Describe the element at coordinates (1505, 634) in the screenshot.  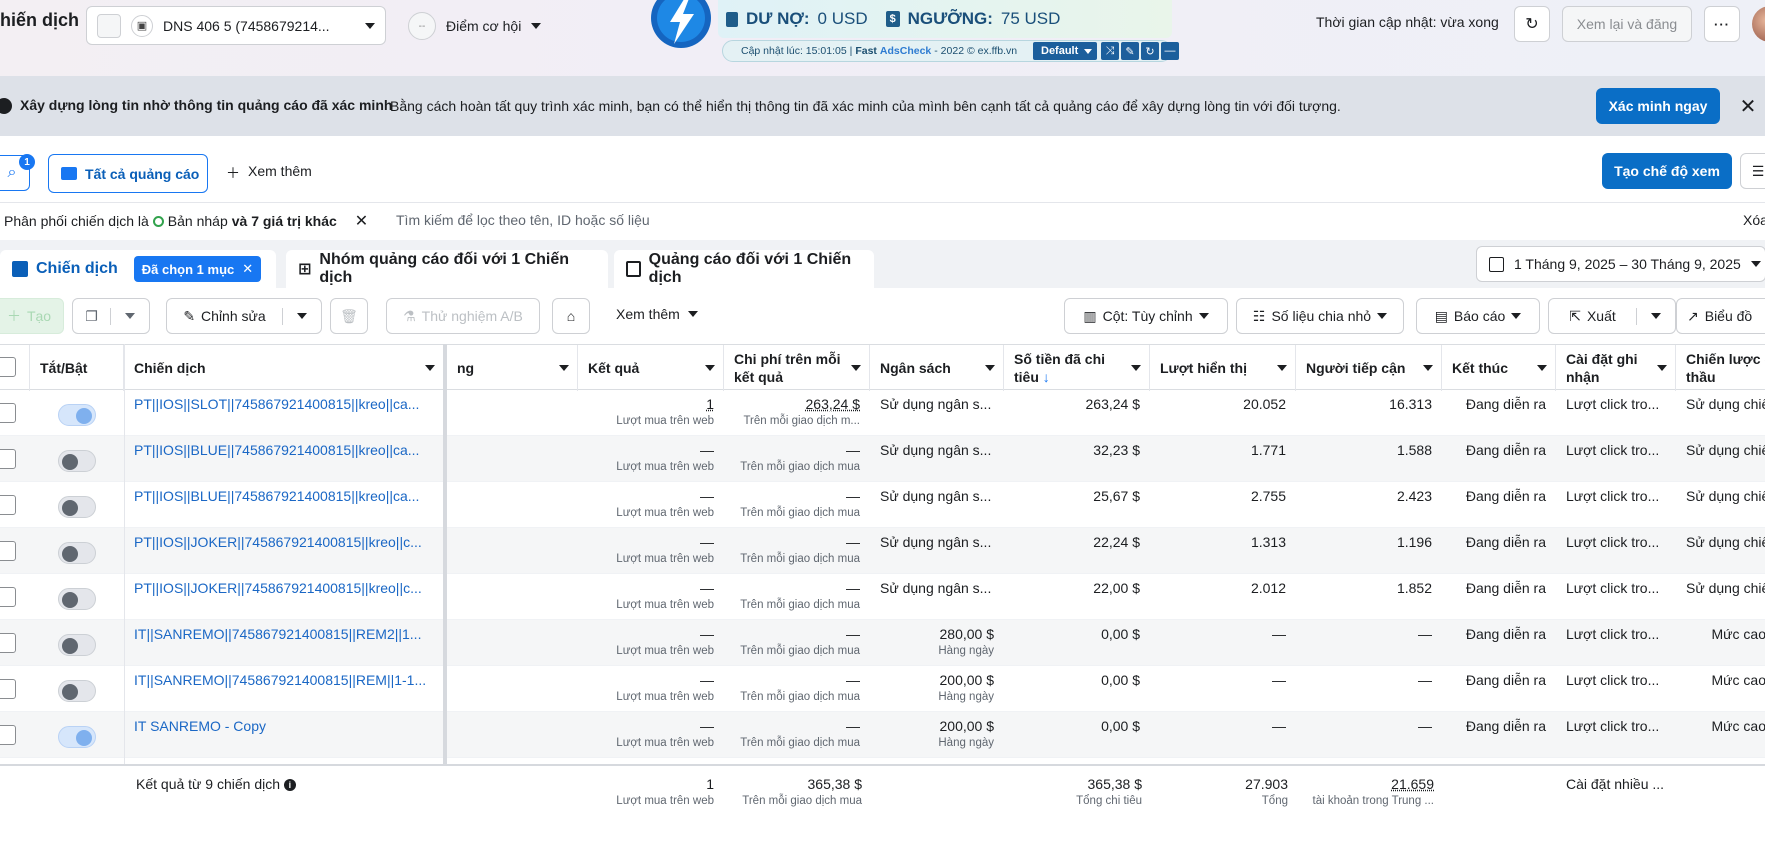
I see `ends-cell: Đang diễn ra` at that location.